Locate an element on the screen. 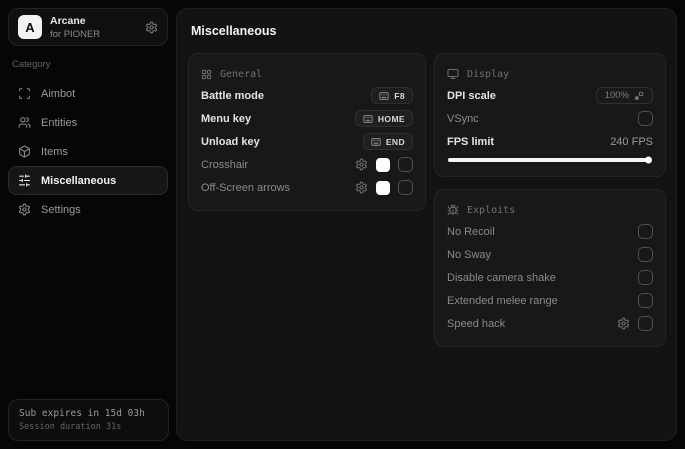 The height and width of the screenshot is (449, 685). disable-camera-shake-label: Disable camera shake is located at coordinates (501, 277).